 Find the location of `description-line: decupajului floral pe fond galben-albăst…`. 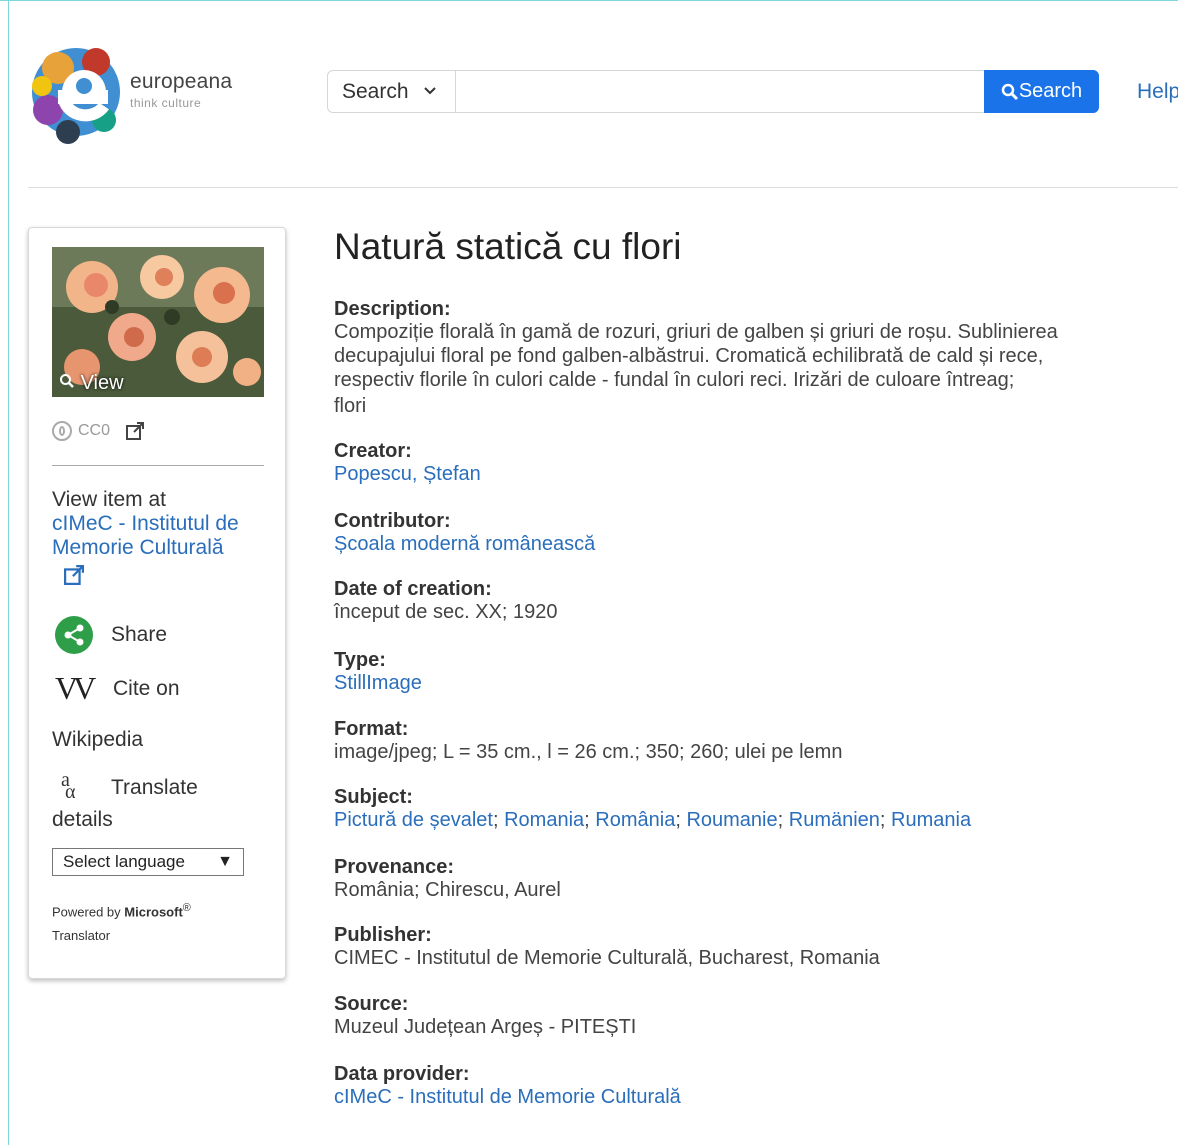

description-line: decupajului floral pe fond galben-albăst… is located at coordinates (689, 356).